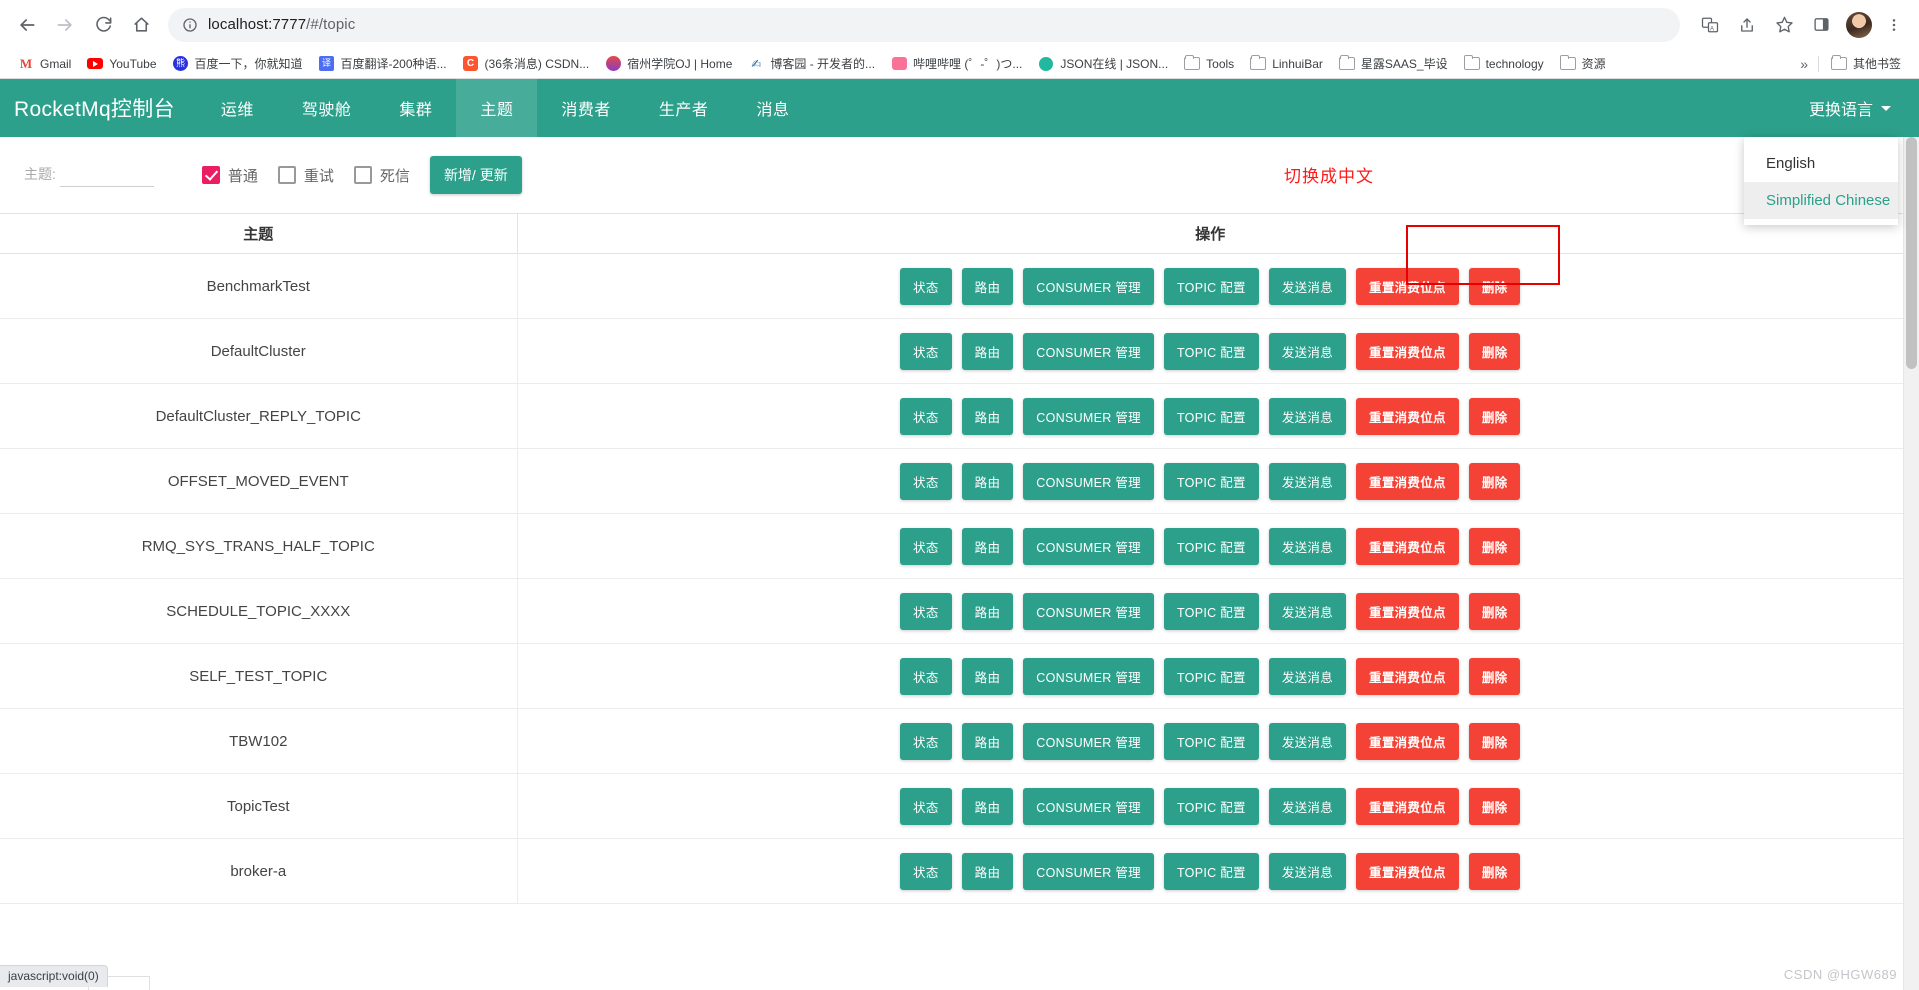 This screenshot has width=1919, height=990. What do you see at coordinates (1911, 253) in the screenshot?
I see `scrollbar-thumb` at bounding box center [1911, 253].